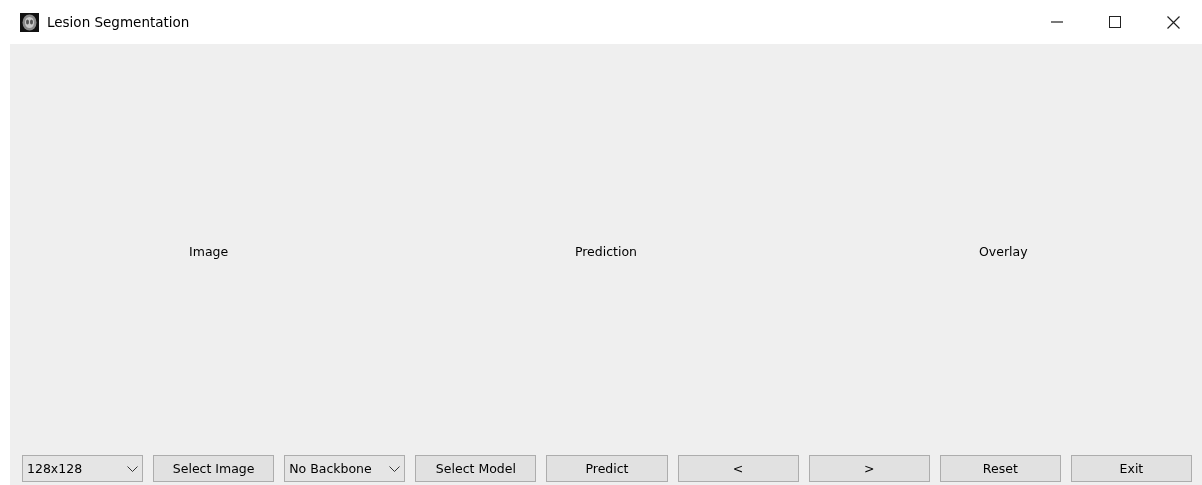 This screenshot has width=1202, height=485. I want to click on push-button: Select Model, so click(476, 468).